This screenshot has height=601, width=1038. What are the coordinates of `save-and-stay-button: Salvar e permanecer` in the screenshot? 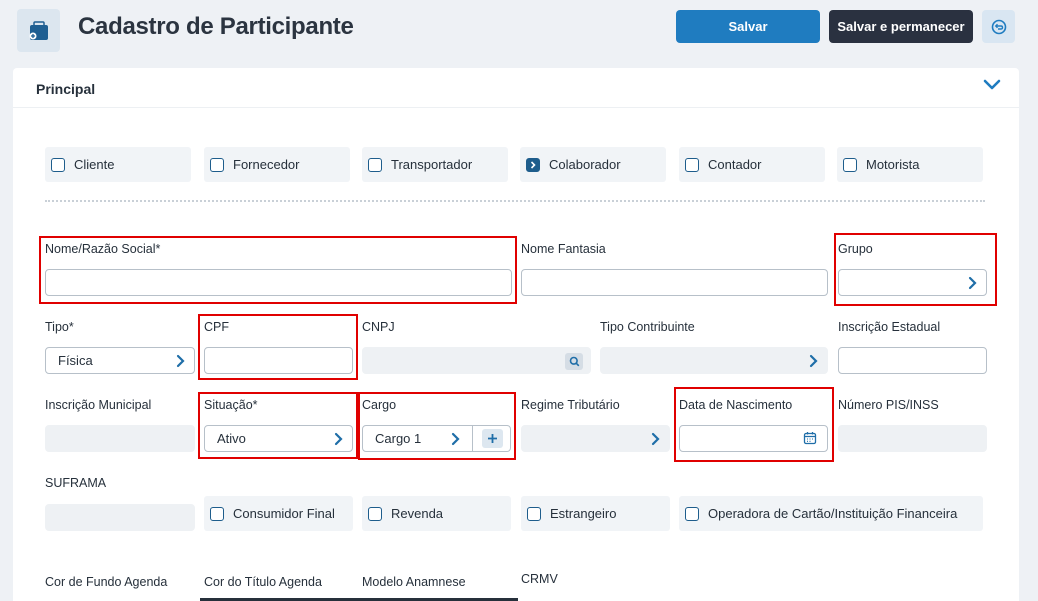 It's located at (901, 26).